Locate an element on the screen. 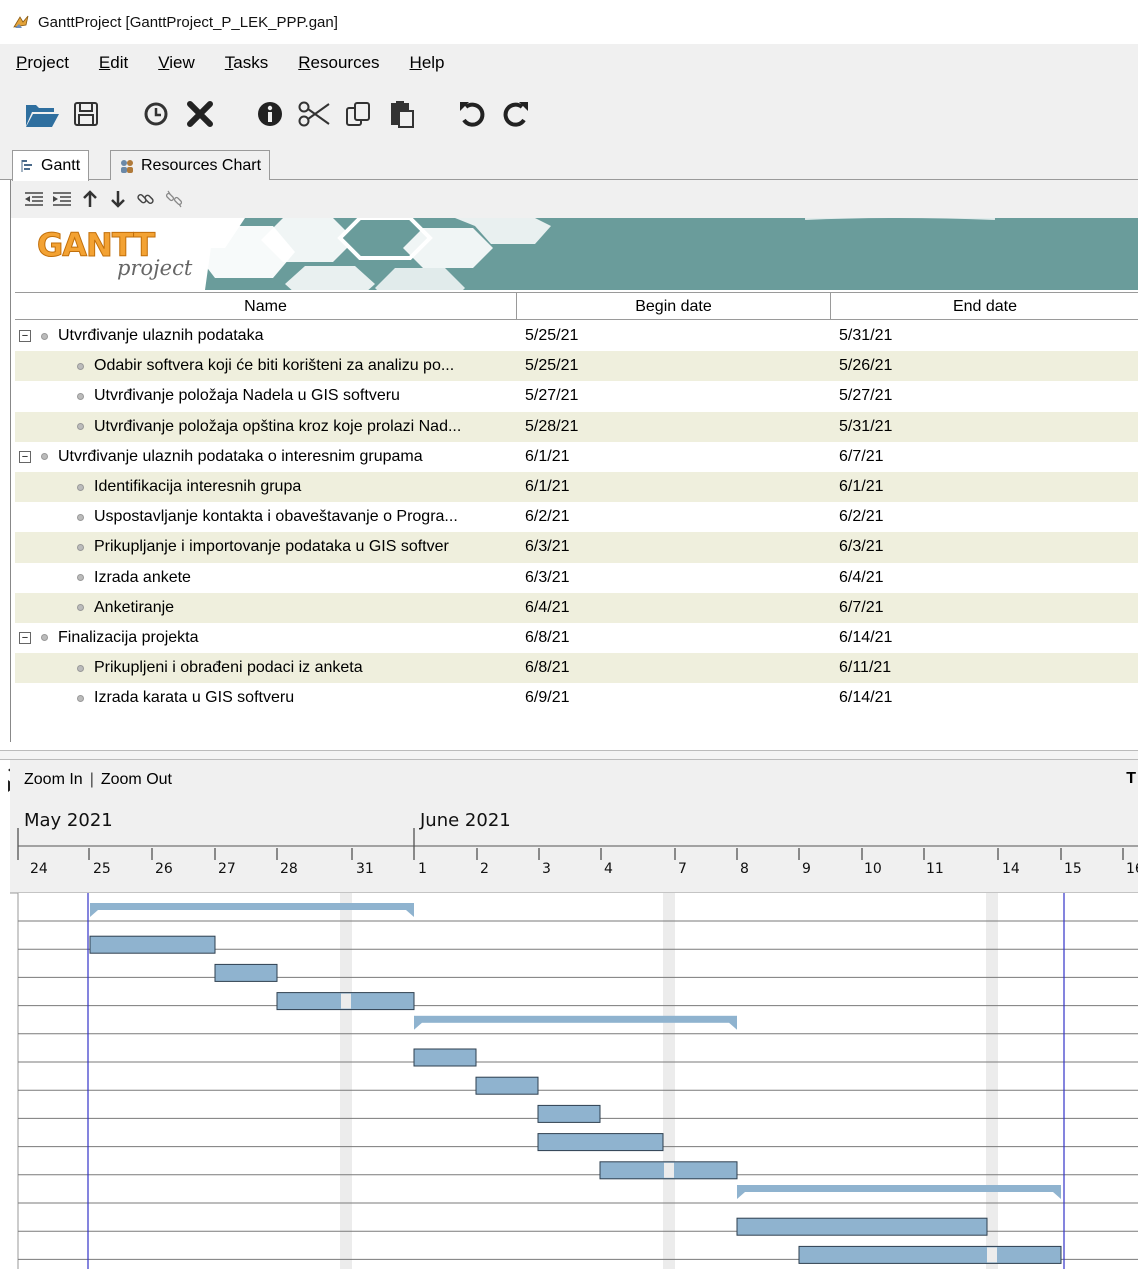 The height and width of the screenshot is (1269, 1138). task-name-cell: Identifikacija interesnih grupa is located at coordinates (266, 487).